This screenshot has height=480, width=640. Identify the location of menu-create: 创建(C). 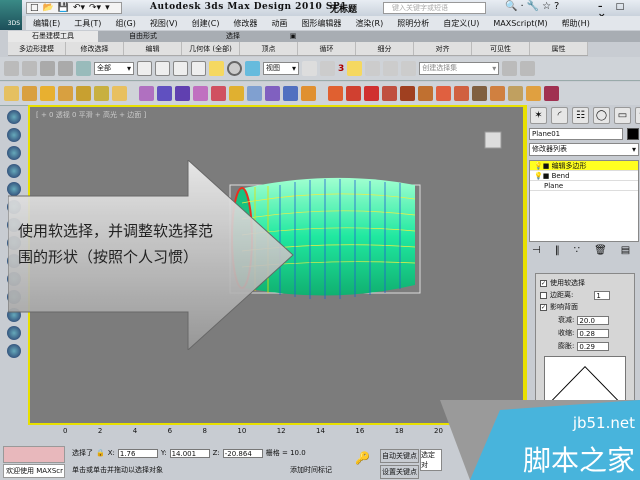
(206, 23).